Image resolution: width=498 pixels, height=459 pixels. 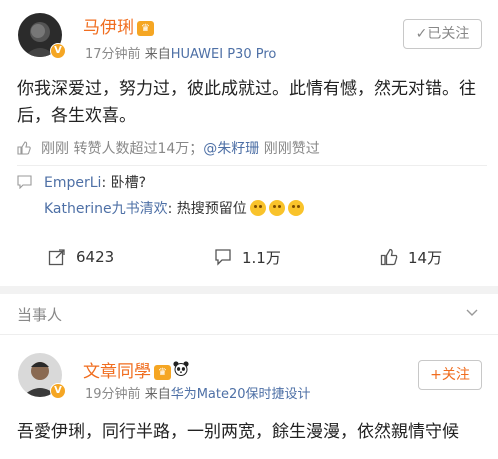 What do you see at coordinates (448, 34) in the screenshot?
I see `followed-label: 已关注` at bounding box center [448, 34].